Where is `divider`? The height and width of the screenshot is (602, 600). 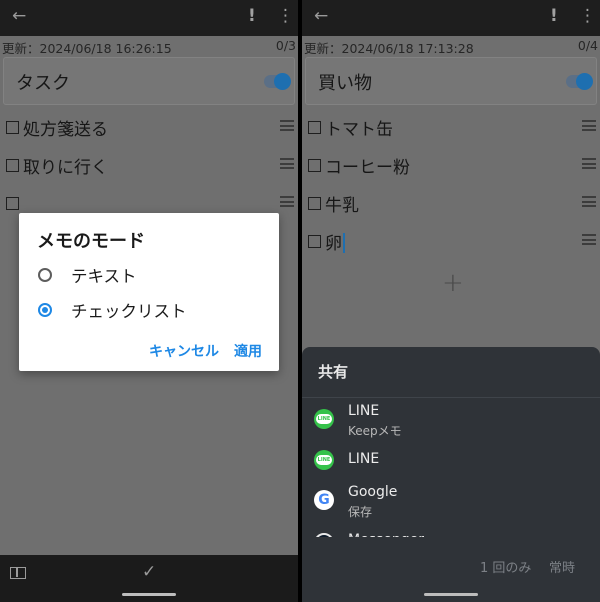 divider is located at coordinates (451, 397).